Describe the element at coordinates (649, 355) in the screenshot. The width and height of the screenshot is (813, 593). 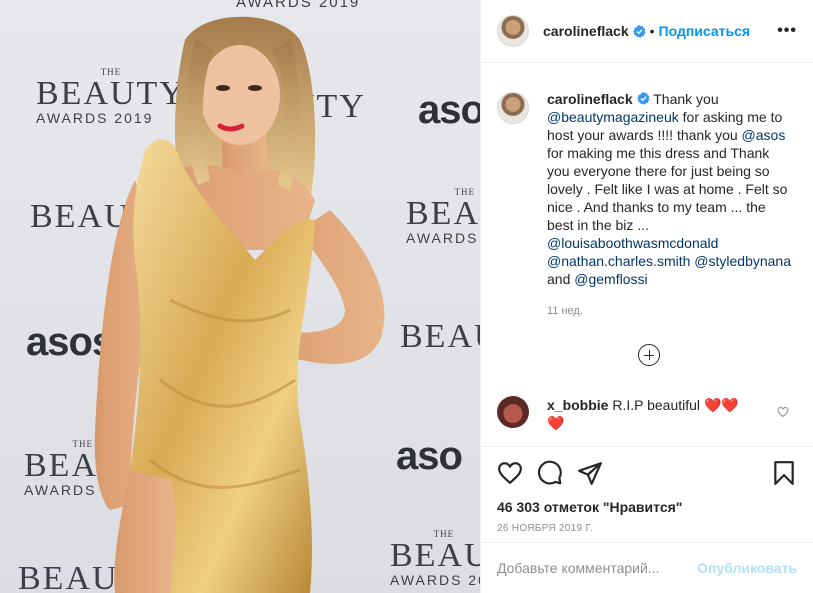
I see `load-more-comments-icon` at that location.